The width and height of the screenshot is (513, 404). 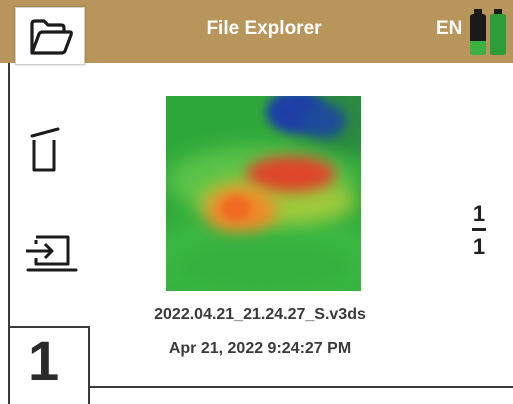 I want to click on trash-icon, so click(x=45, y=149).